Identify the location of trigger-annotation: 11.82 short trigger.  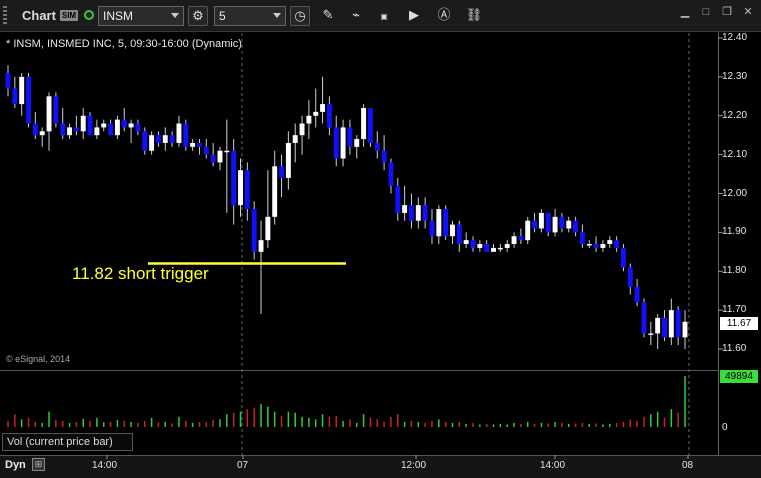
(140, 273).